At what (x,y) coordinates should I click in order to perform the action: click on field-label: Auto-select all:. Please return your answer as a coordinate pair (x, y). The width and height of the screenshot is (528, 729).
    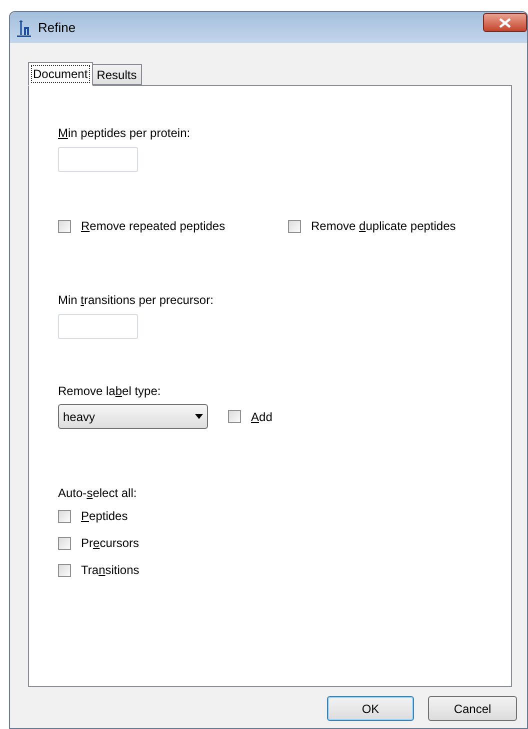
    Looking at the image, I should click on (98, 493).